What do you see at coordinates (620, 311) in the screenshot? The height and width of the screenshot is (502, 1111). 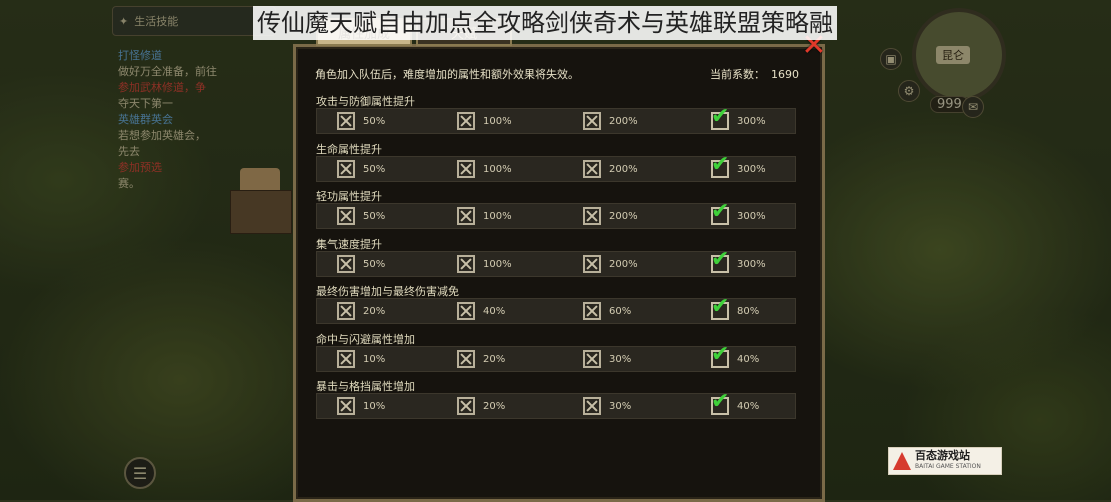 I see `option-value: 60%` at bounding box center [620, 311].